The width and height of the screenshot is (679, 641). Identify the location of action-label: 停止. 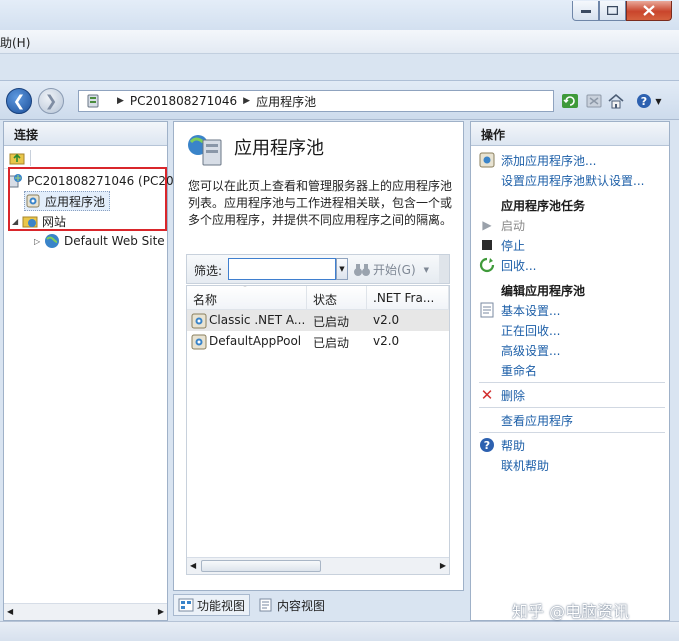
(513, 245).